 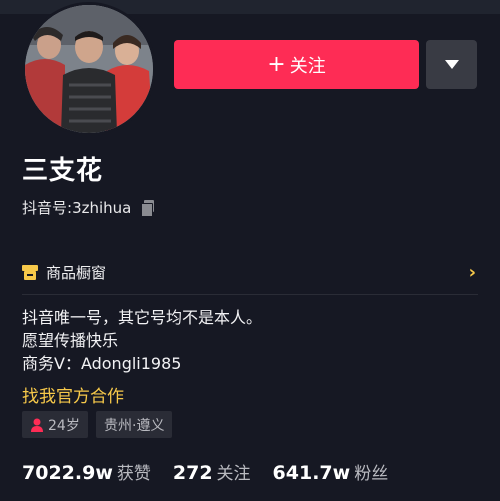 I want to click on copy-icon, so click(x=148, y=208).